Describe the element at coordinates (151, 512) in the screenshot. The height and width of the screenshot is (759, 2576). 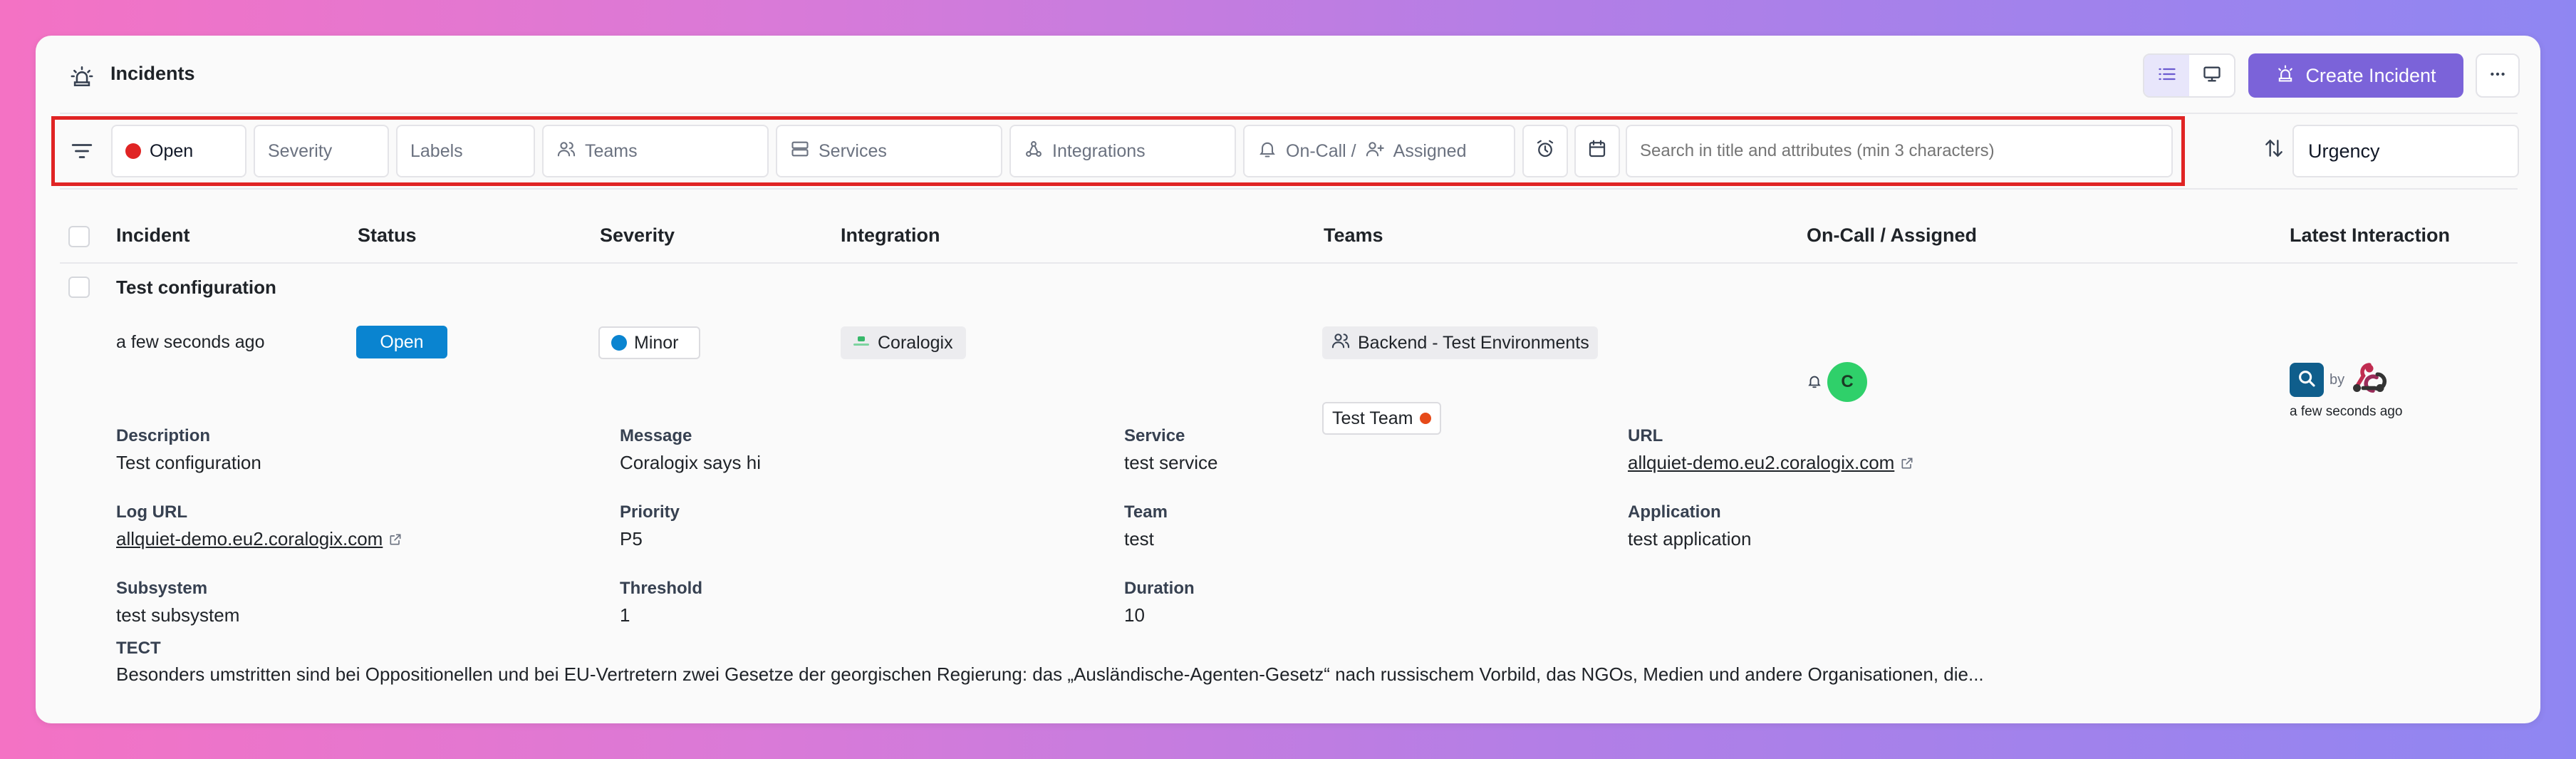
I see `log-url-label: Log URL` at that location.